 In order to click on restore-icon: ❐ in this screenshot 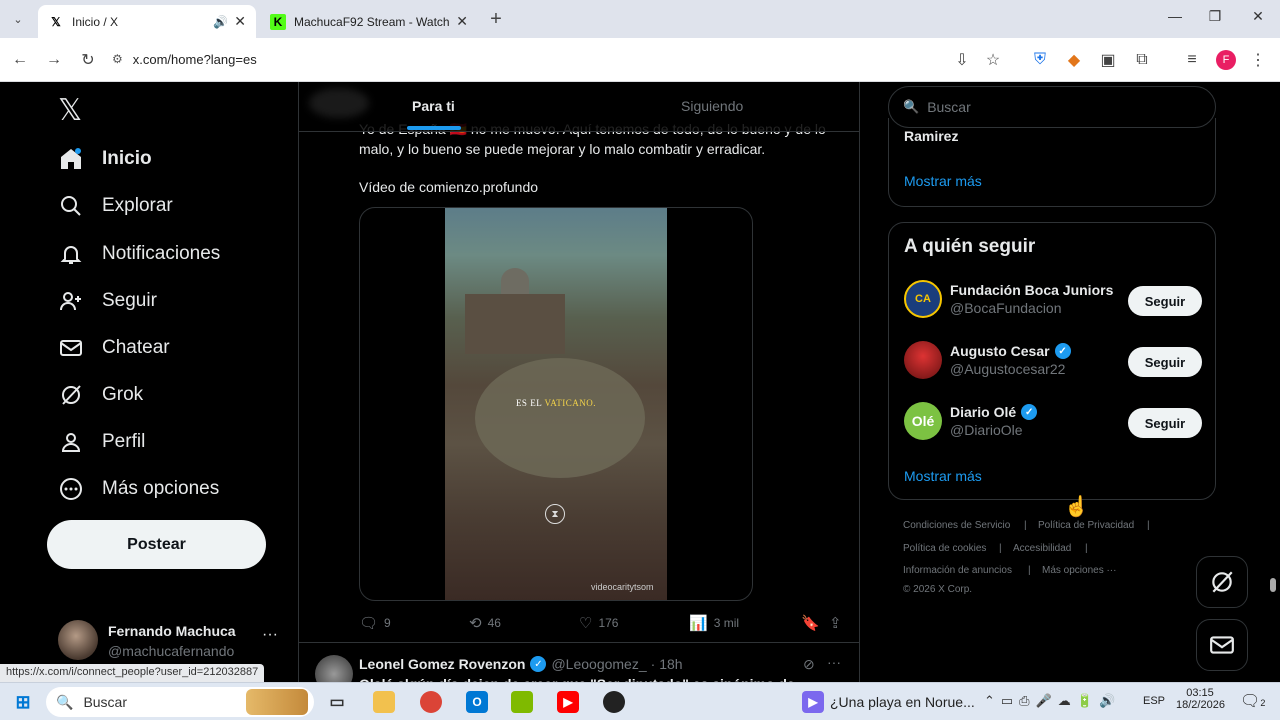, I will do `click(1215, 16)`.